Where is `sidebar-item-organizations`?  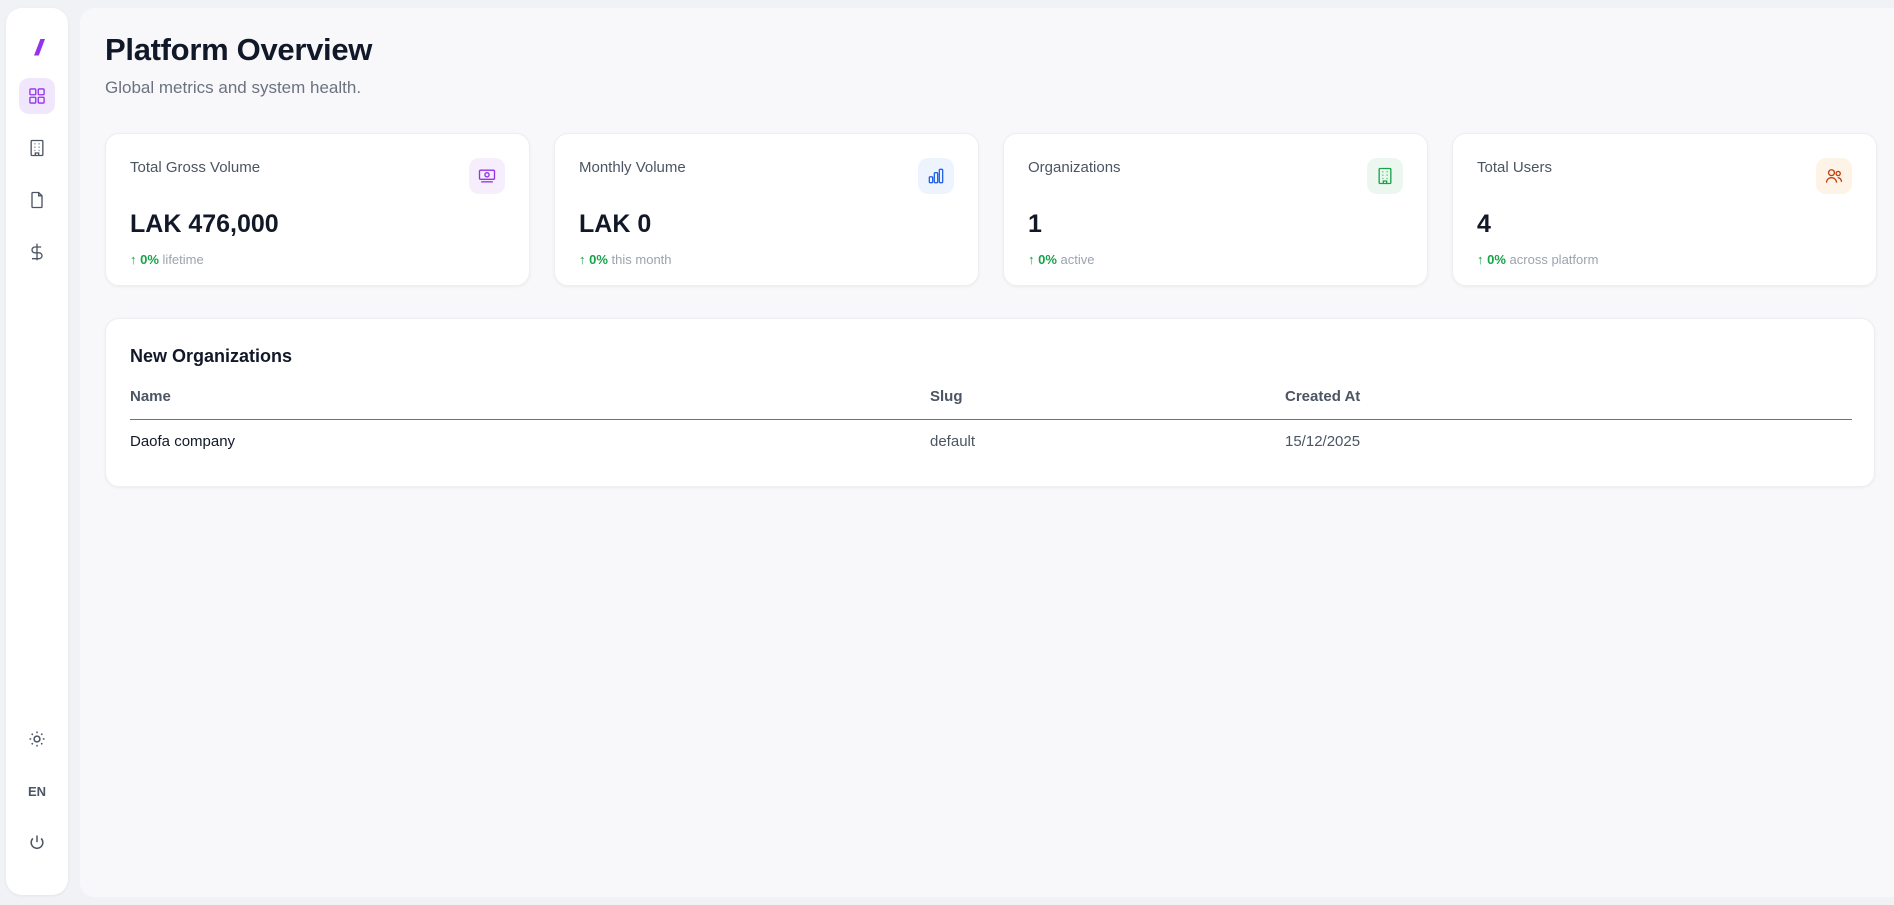 sidebar-item-organizations is located at coordinates (37, 148).